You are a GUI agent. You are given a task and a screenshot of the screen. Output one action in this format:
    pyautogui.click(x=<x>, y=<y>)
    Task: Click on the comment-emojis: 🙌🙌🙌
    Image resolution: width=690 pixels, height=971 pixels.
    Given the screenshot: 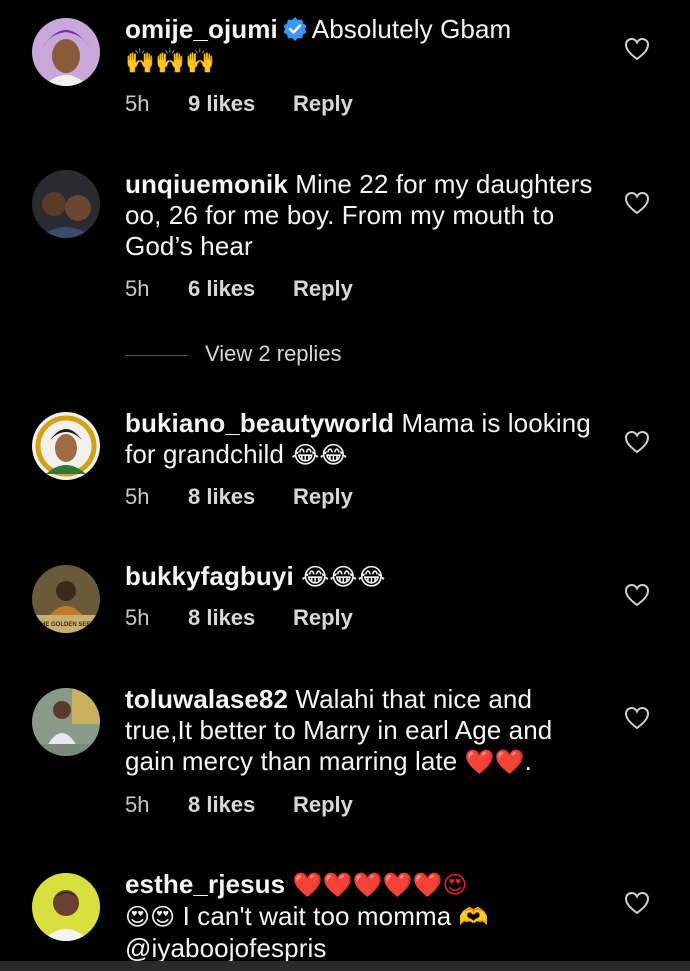 What is the action you would take?
    pyautogui.click(x=170, y=61)
    